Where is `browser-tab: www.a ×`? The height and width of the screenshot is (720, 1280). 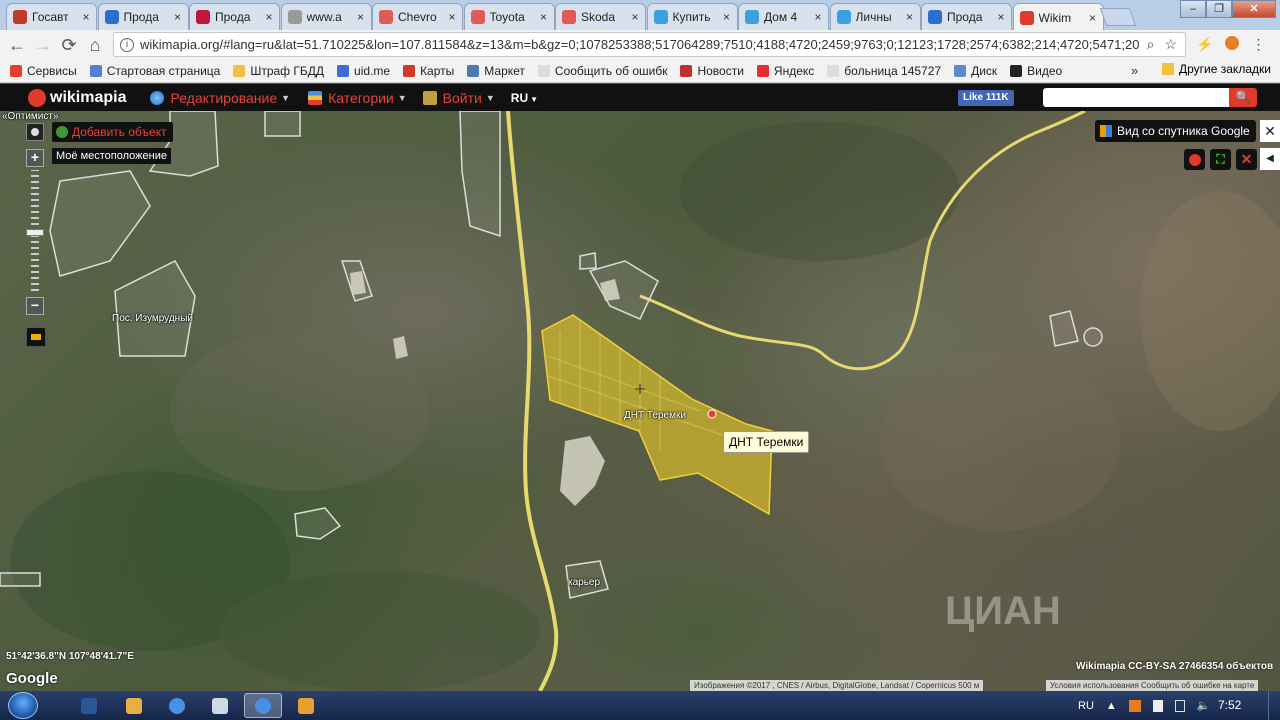 browser-tab: www.a × is located at coordinates (326, 16).